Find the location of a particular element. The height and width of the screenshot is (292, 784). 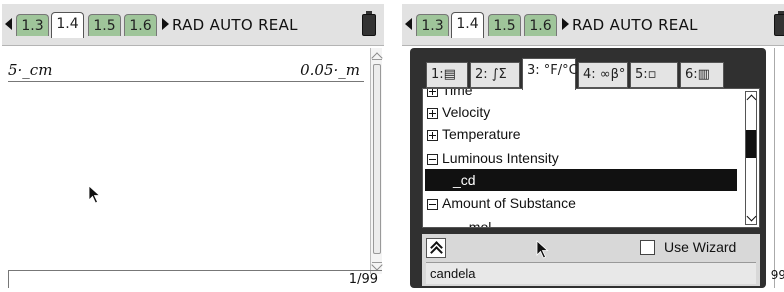

list-item: Amount of Substance is located at coordinates (500, 203).